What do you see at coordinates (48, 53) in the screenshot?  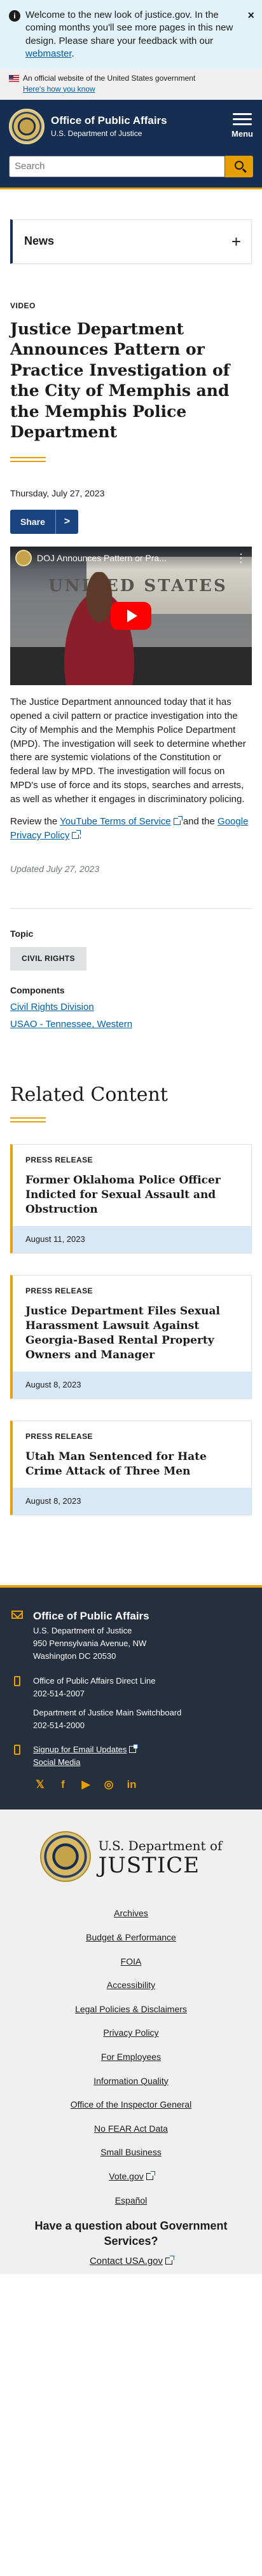 I see `webmaster-link: webmaster` at bounding box center [48, 53].